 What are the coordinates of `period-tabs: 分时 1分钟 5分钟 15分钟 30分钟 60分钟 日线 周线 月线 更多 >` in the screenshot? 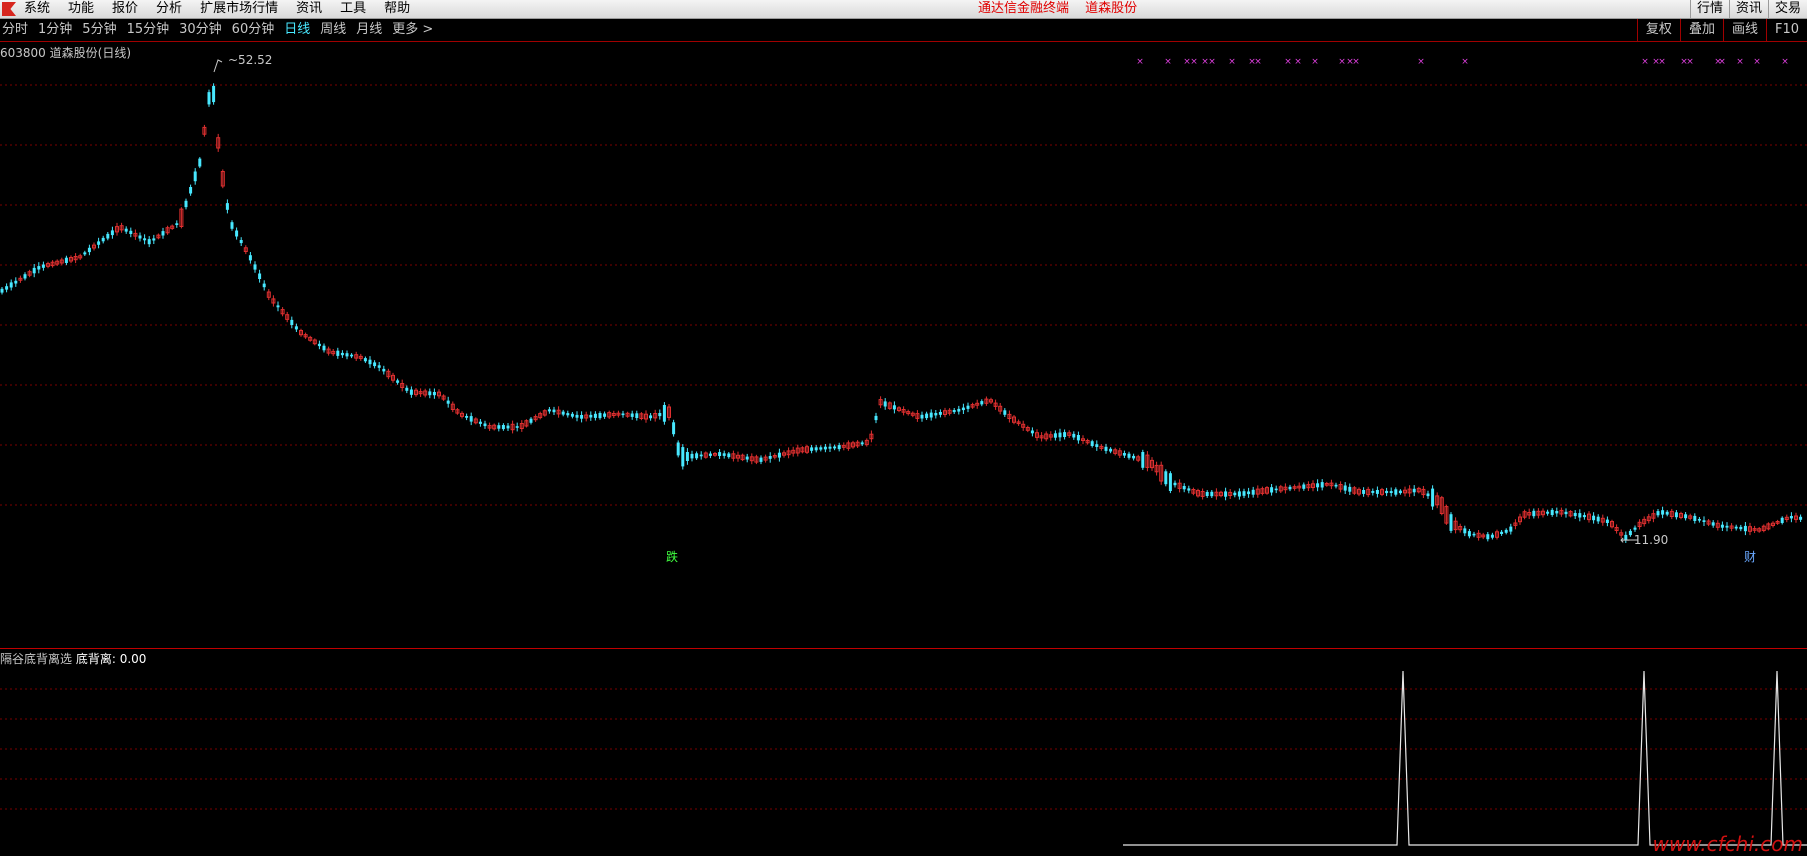 It's located at (222, 30).